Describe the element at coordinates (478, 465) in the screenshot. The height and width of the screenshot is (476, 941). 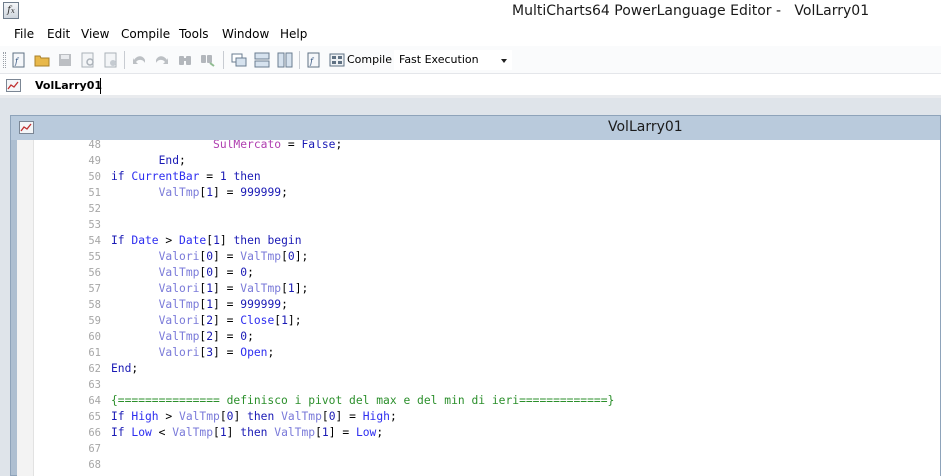
I see `code-line: 68` at that location.